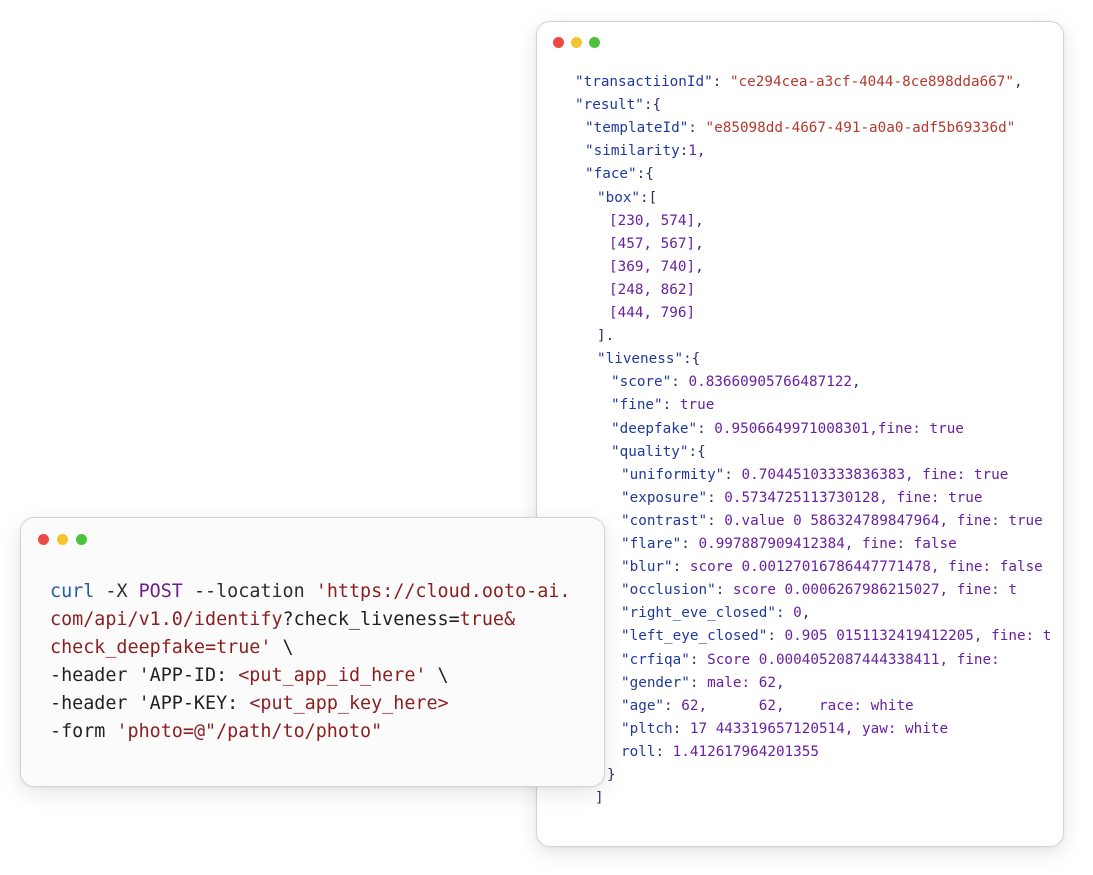  What do you see at coordinates (116, 591) in the screenshot?
I see `curl-token: -X` at bounding box center [116, 591].